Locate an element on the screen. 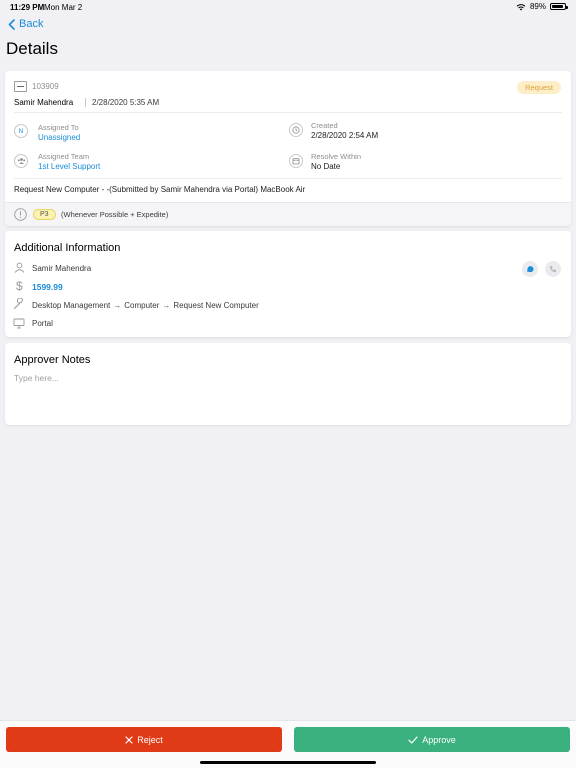  monitor-icon is located at coordinates (19, 323).